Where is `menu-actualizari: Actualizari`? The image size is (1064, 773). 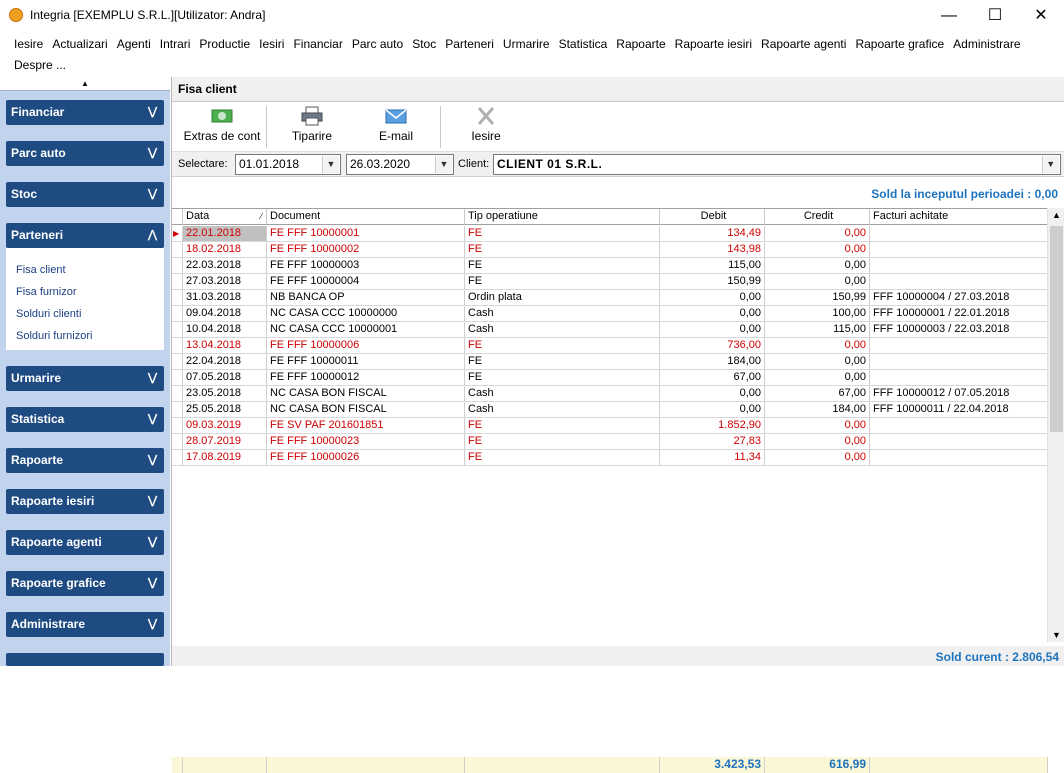 menu-actualizari: Actualizari is located at coordinates (79, 44).